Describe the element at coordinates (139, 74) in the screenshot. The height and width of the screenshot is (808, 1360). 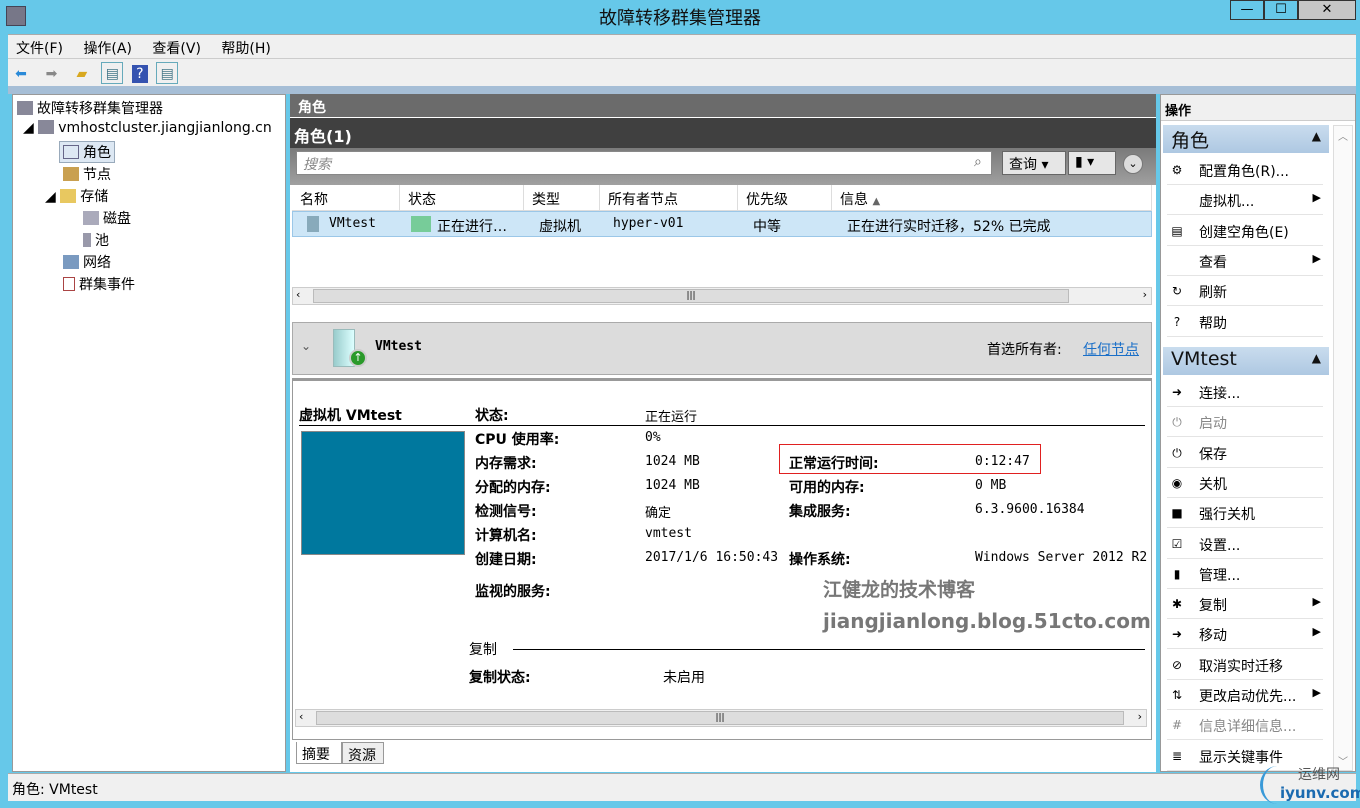
I see `help-icon: ?` at that location.